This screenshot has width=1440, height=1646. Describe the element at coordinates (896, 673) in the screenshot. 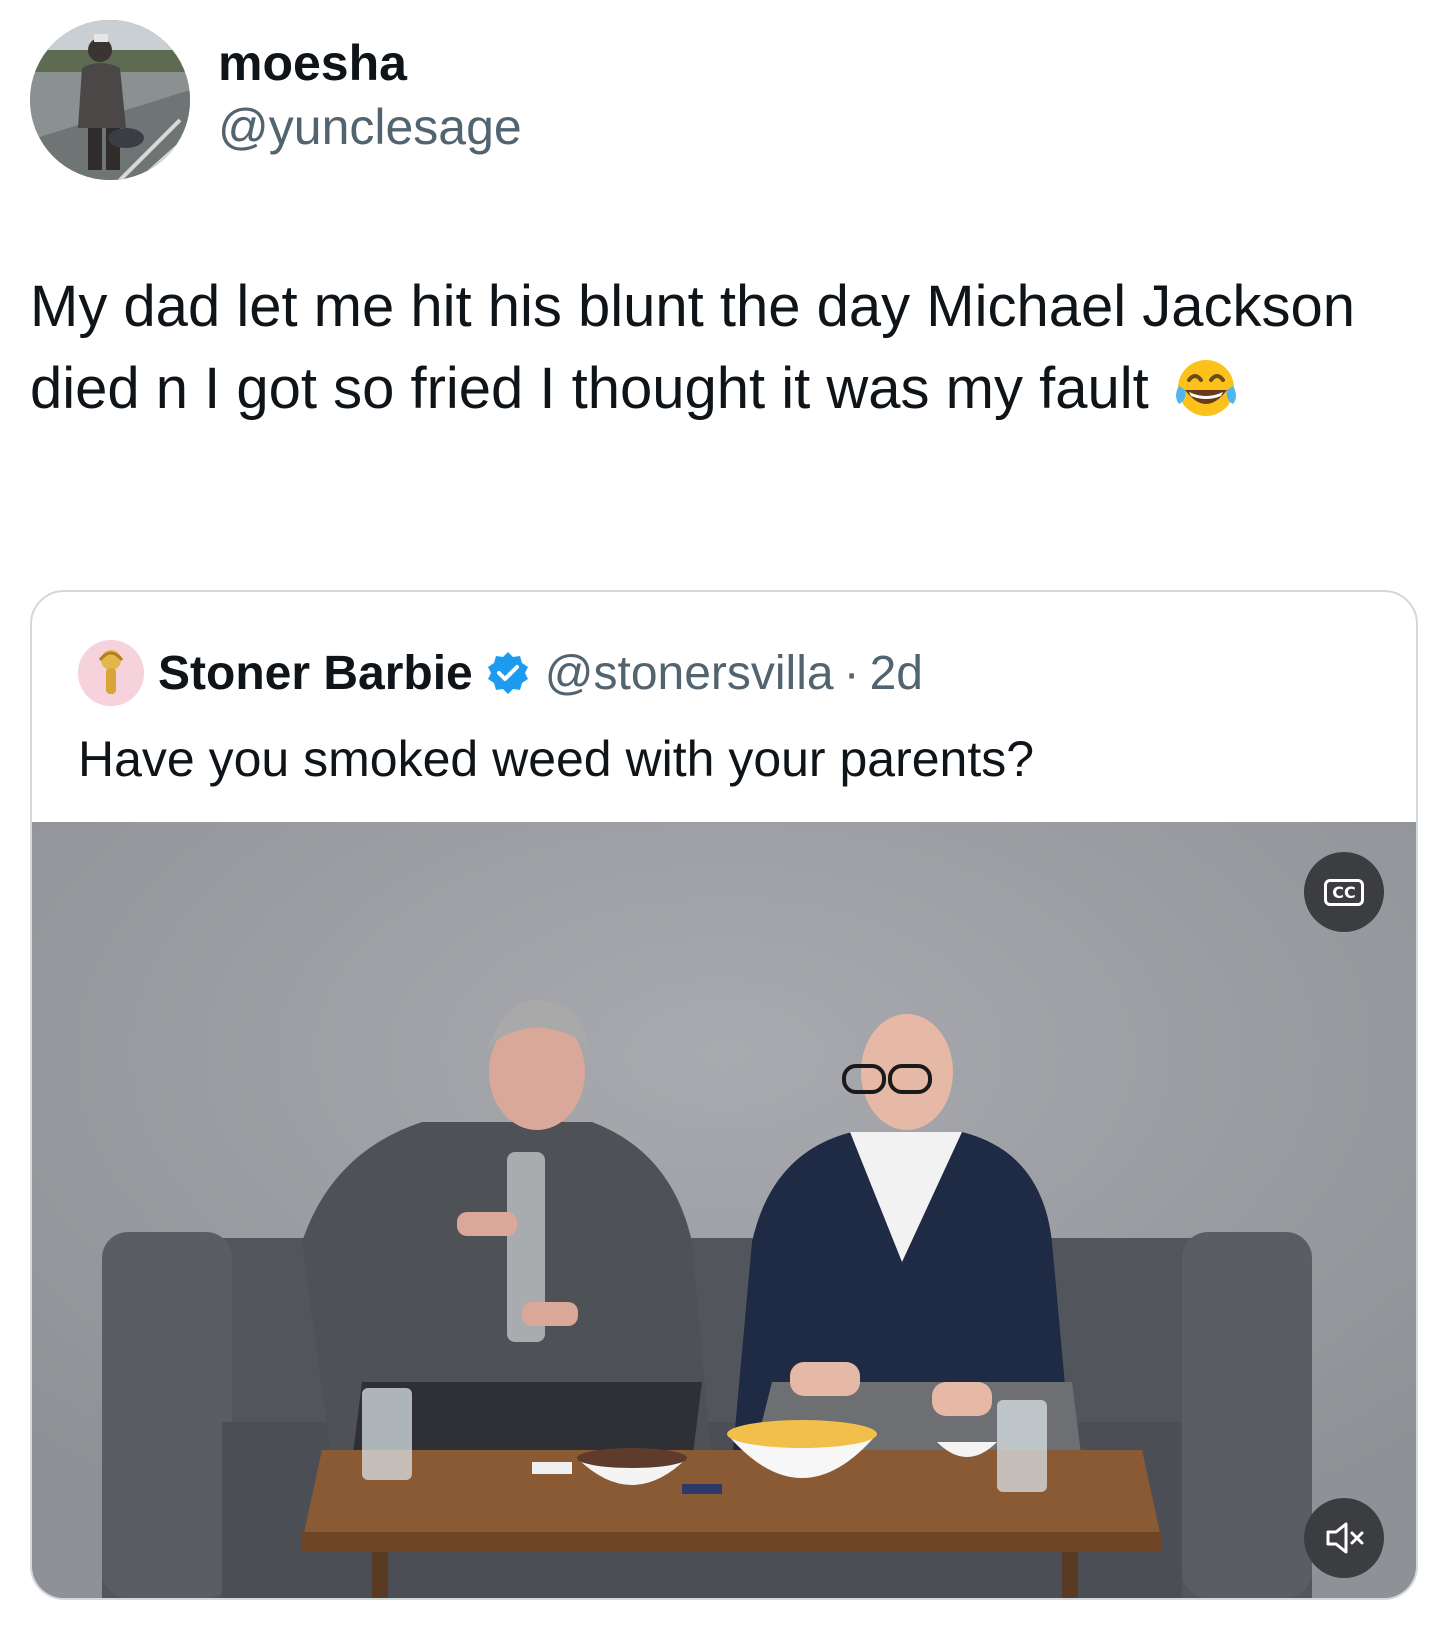

I see `quoted-timestamp: 2d` at that location.